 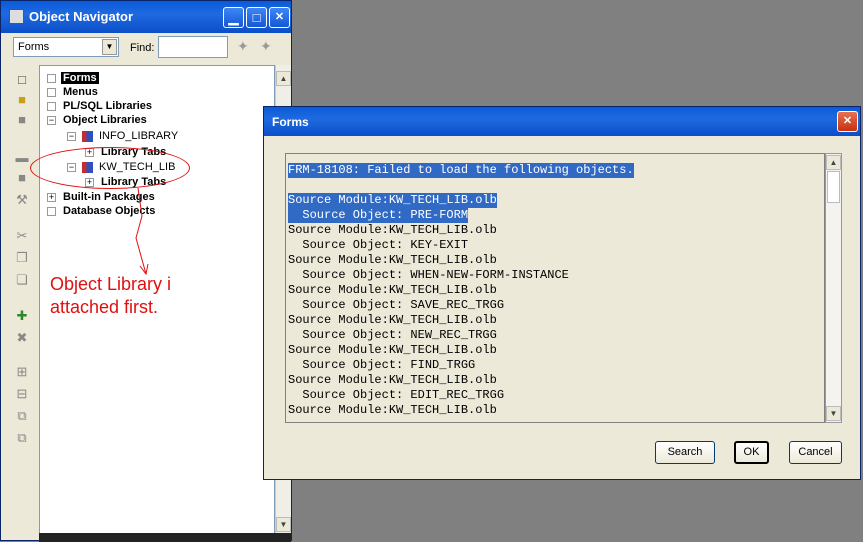 What do you see at coordinates (22, 258) in the screenshot?
I see `copy-icon: ❐` at bounding box center [22, 258].